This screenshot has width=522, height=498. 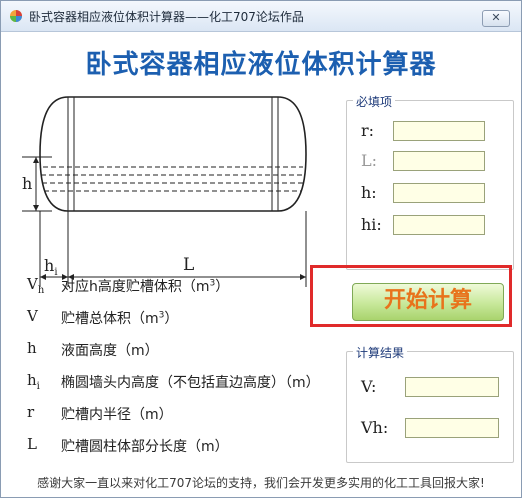 What do you see at coordinates (369, 386) in the screenshot?
I see `field-label: V:` at bounding box center [369, 386].